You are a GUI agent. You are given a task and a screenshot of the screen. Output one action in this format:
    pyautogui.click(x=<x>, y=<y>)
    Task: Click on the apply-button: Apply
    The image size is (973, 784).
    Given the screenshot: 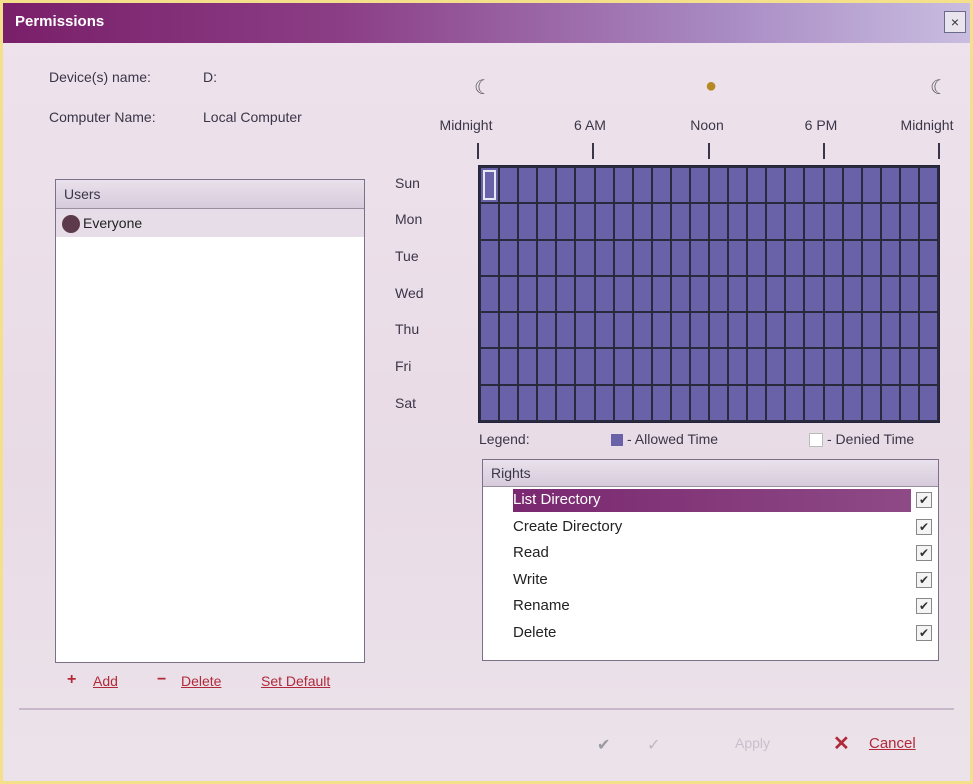 What is the action you would take?
    pyautogui.click(x=752, y=743)
    